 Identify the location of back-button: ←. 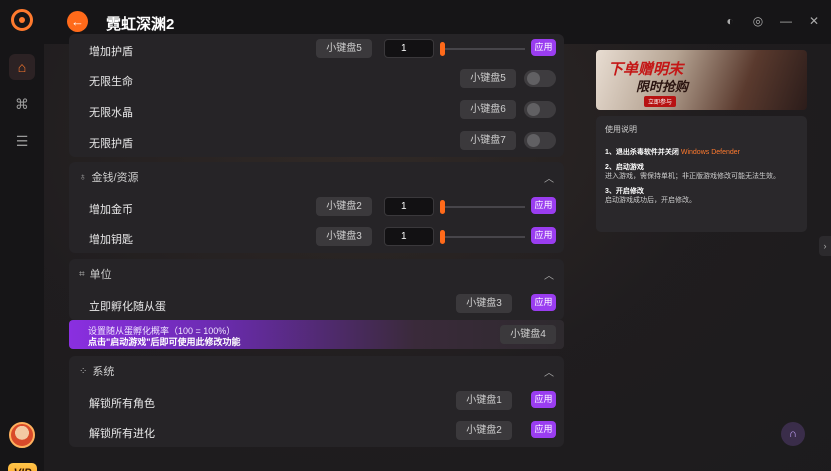
(77, 21).